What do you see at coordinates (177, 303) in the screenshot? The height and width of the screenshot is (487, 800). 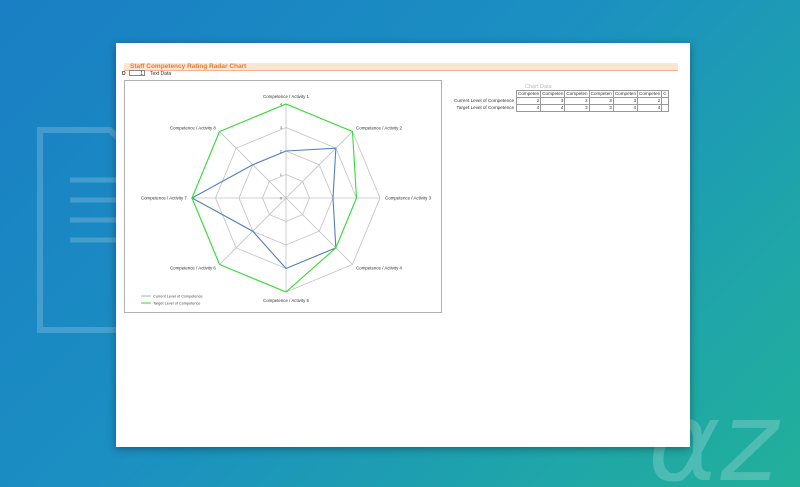 I see `legend-label: Target Level of Competence` at bounding box center [177, 303].